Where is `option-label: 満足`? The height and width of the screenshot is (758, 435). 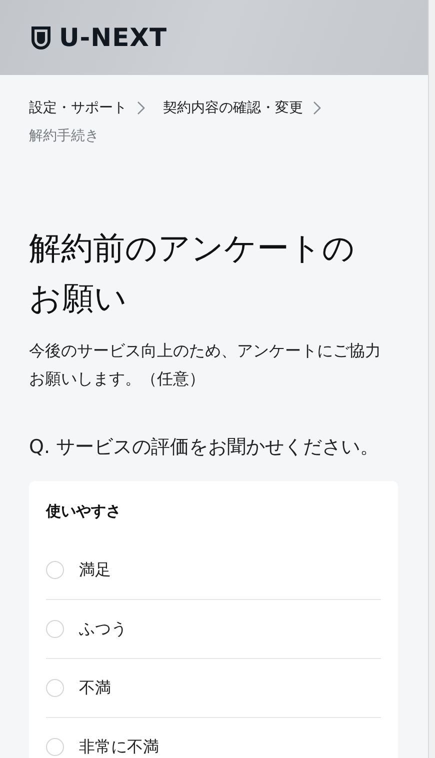
option-label: 満足 is located at coordinates (95, 570).